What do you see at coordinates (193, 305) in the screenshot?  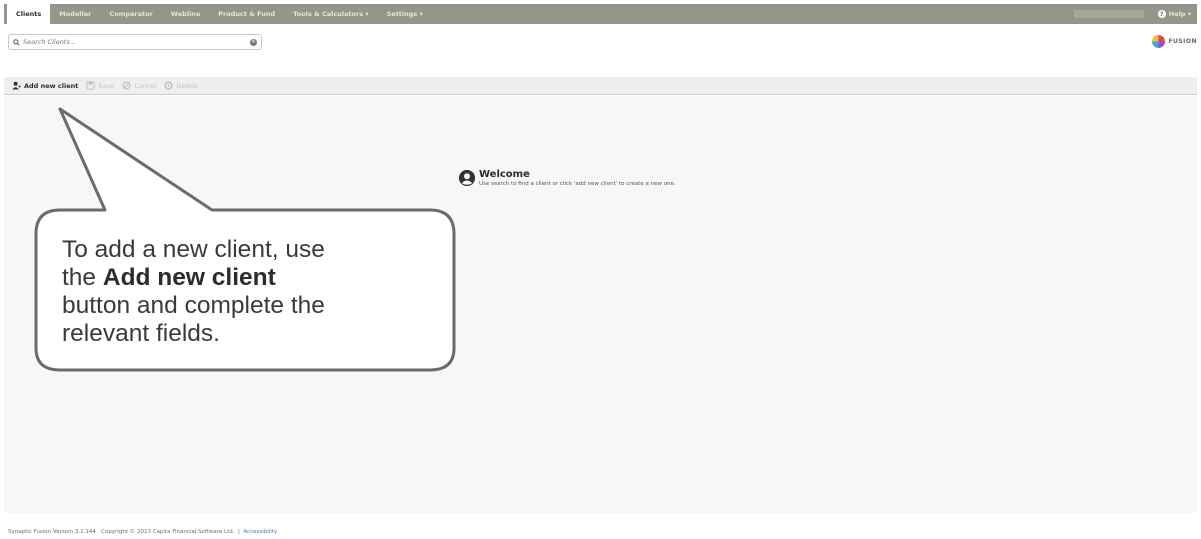 I see `callout-line-3: button and complete the` at bounding box center [193, 305].